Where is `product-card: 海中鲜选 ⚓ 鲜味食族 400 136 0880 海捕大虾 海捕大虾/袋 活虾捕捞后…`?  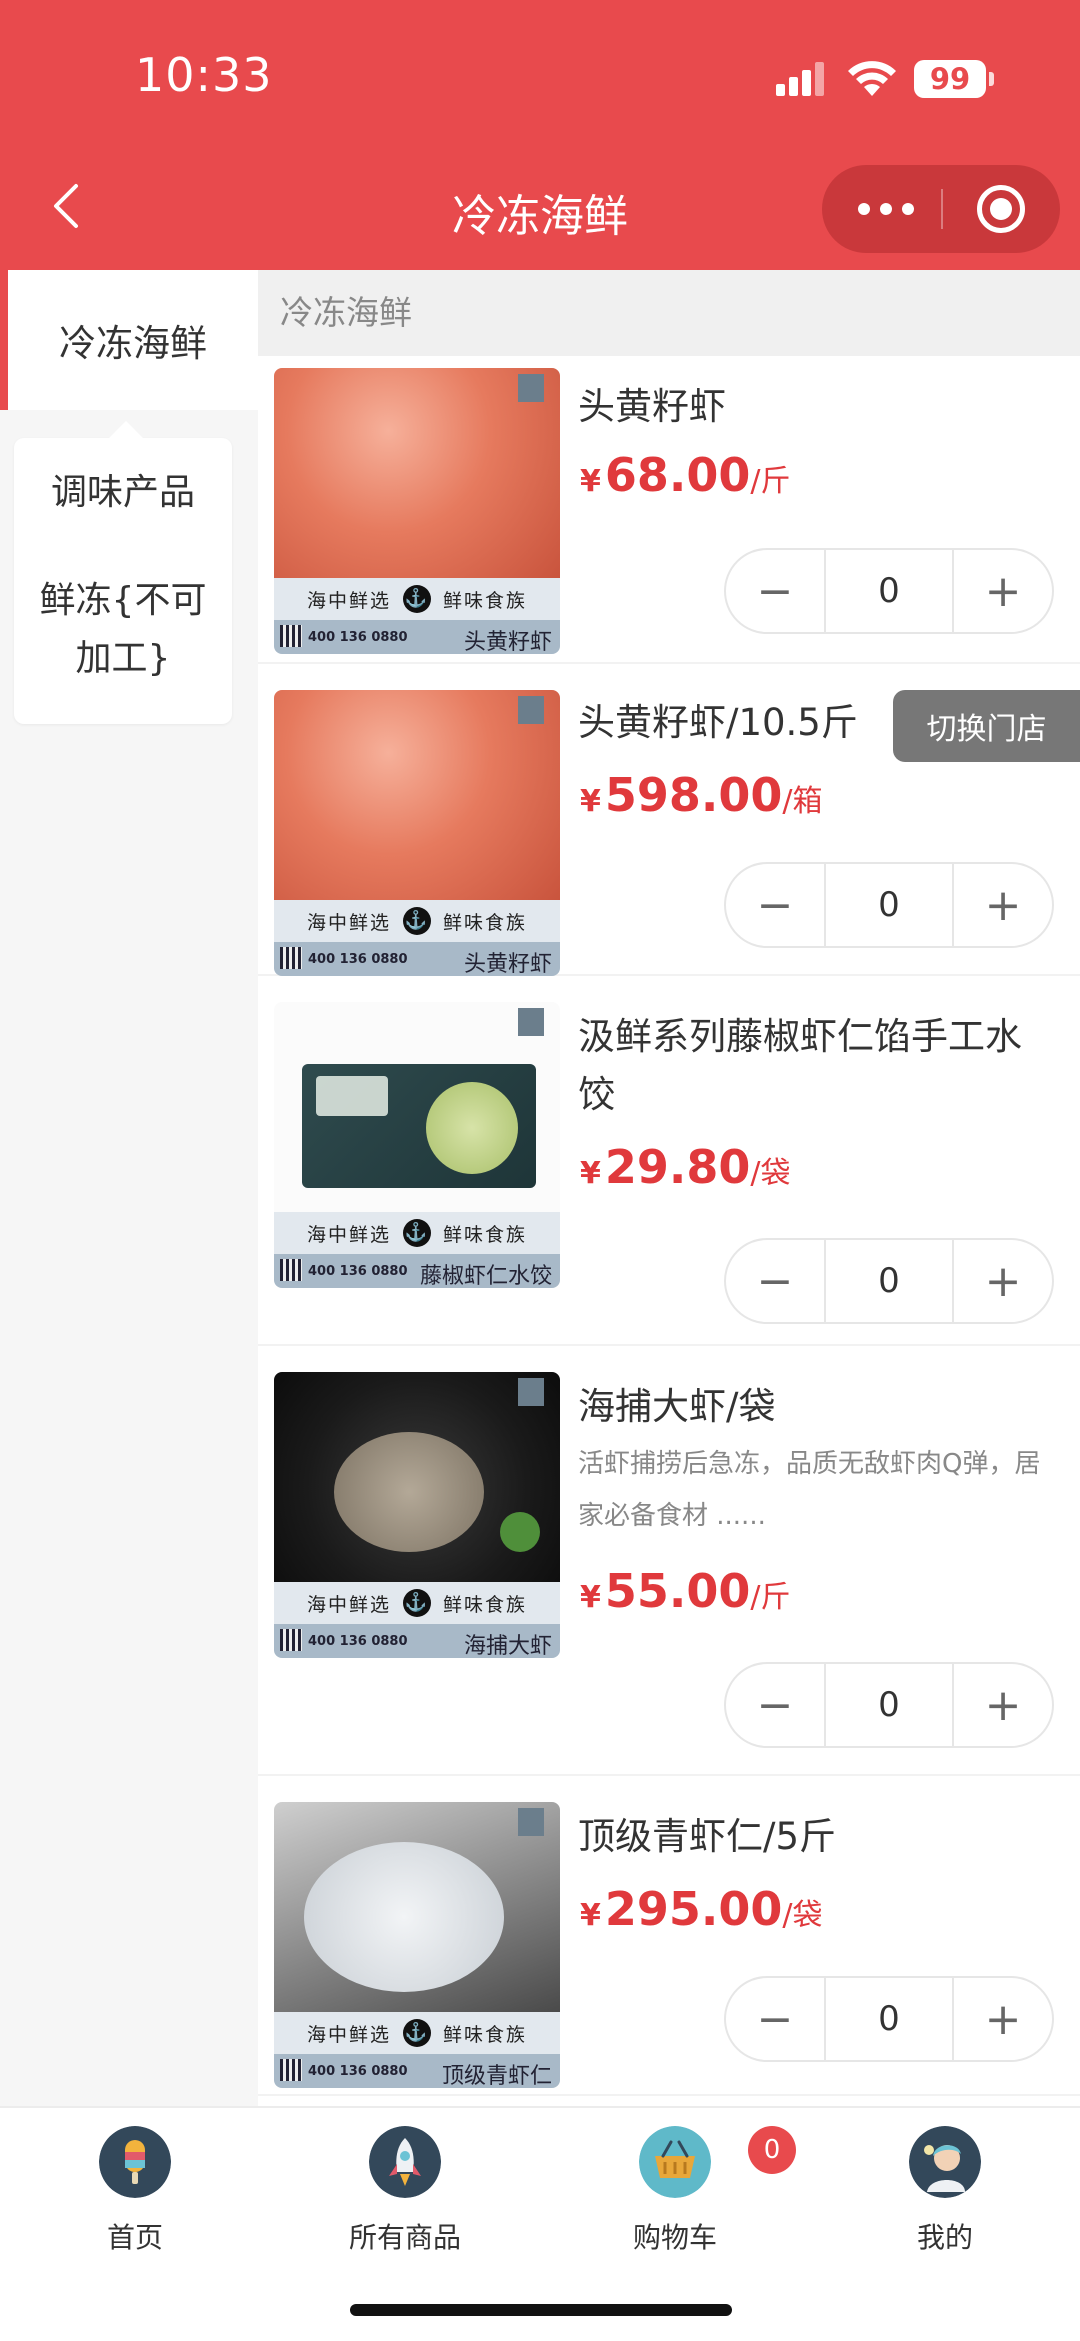 product-card: 海中鲜选 ⚓ 鲜味食族 400 136 0880 海捕大虾 海捕大虾/袋 活虾捕捞后… is located at coordinates (669, 1561).